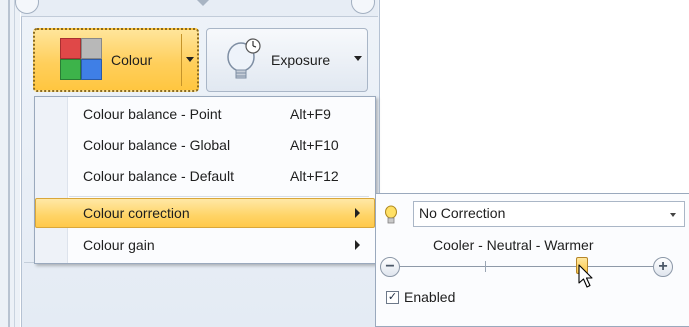 This screenshot has width=689, height=327. What do you see at coordinates (136, 213) in the screenshot?
I see `menu-item-label: Colour correction` at bounding box center [136, 213].